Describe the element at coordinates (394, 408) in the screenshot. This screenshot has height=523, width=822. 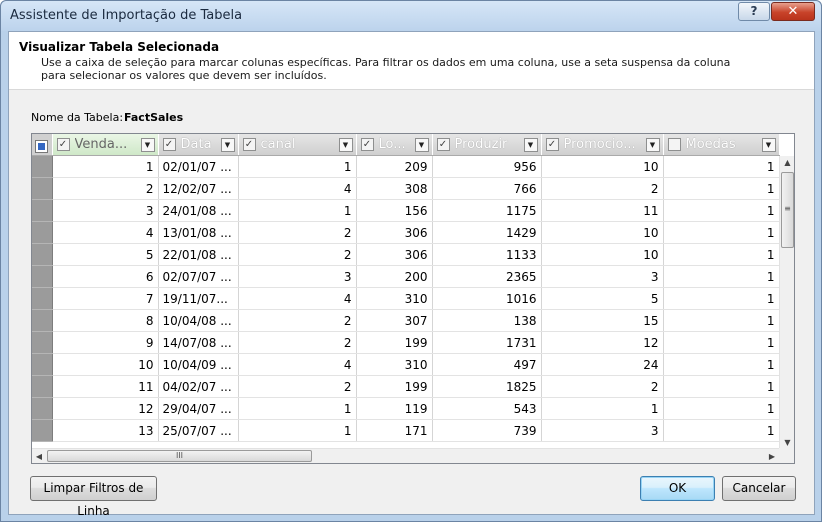
I see `table-cell: 119` at that location.